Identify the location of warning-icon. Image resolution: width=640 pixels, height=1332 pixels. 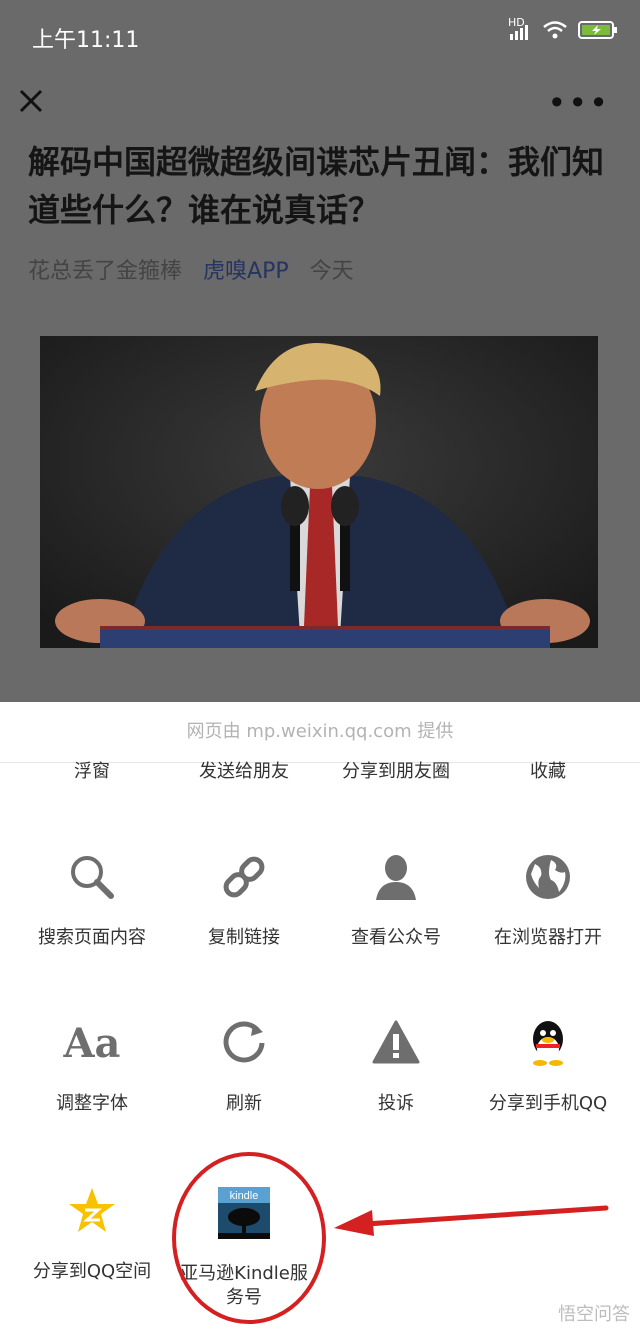
(396, 1043).